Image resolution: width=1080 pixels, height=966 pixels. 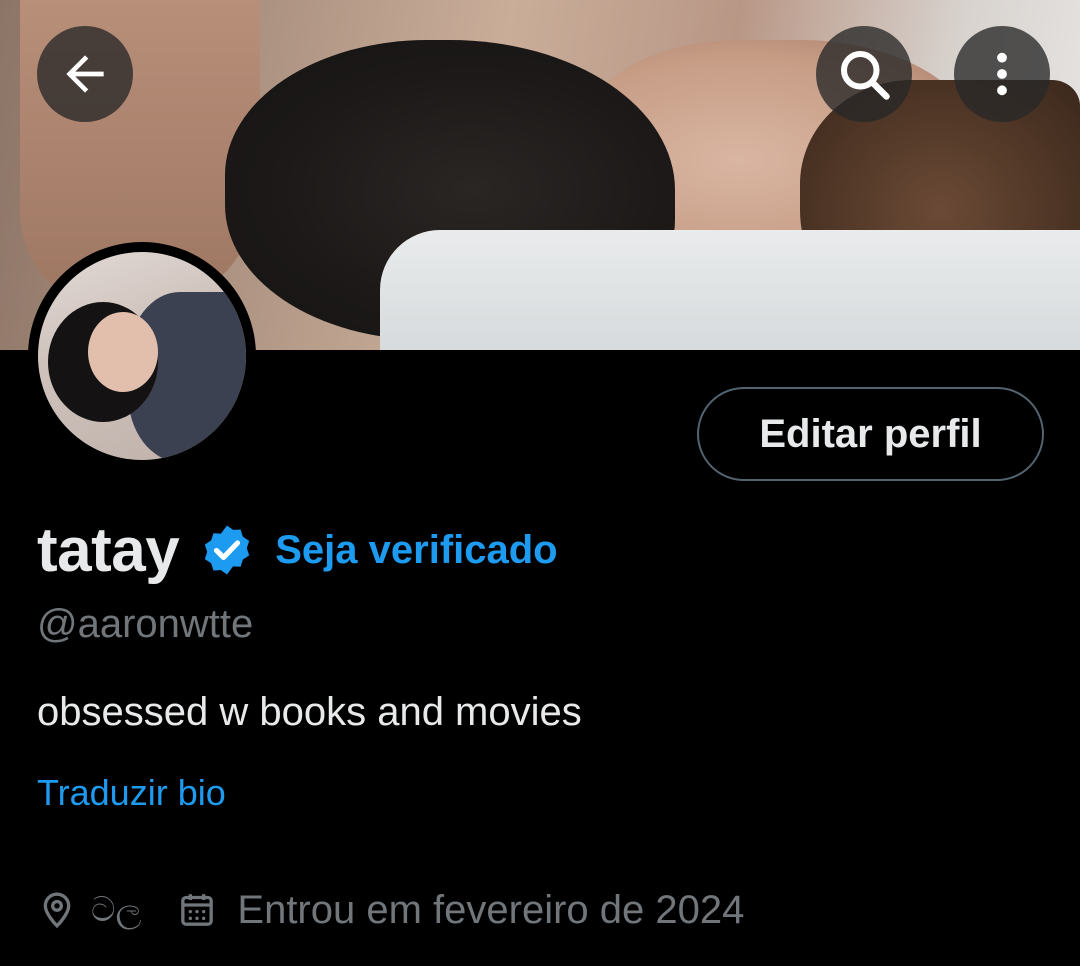 I want to click on joined-date: Entrou em fevereiro de 2024, so click(x=491, y=909).